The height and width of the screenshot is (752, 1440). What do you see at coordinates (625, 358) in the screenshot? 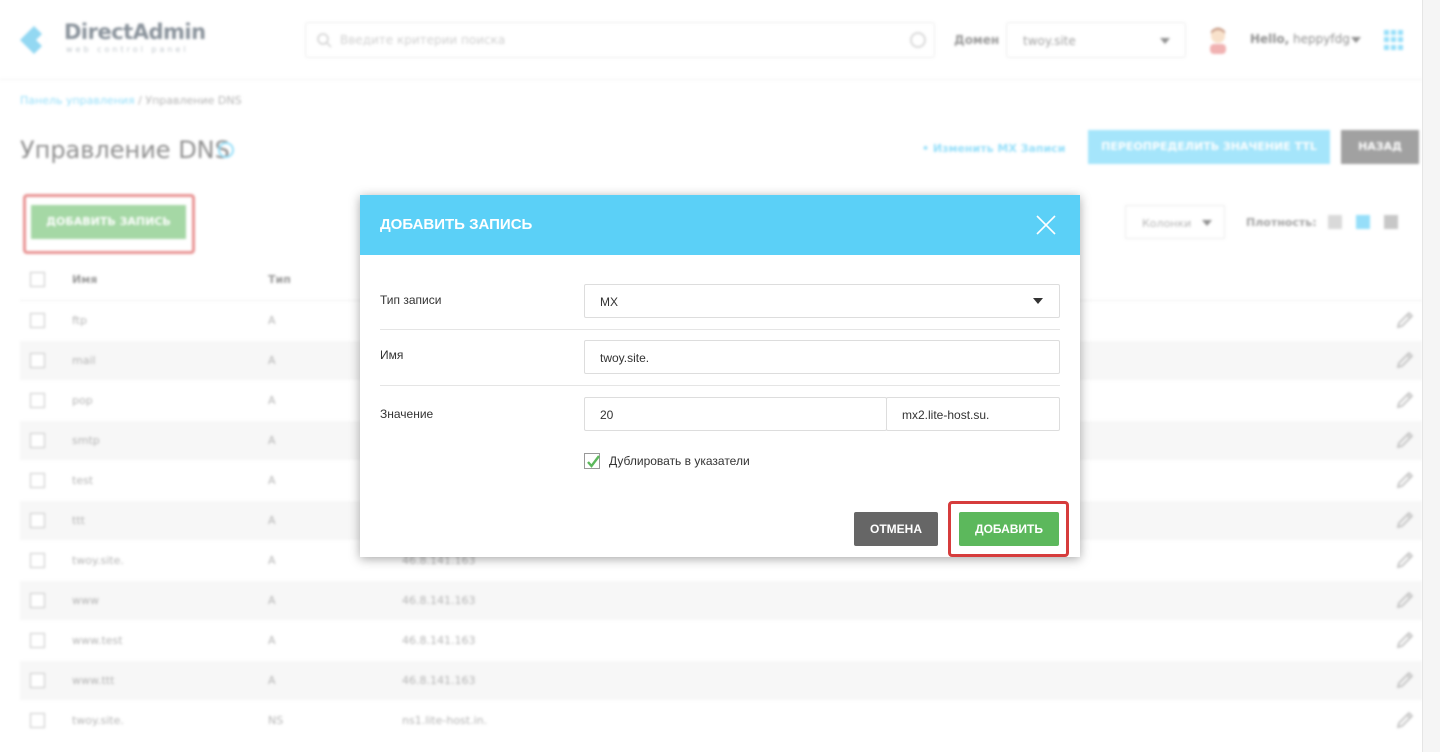
I see `name-input-value: twoy.site.` at bounding box center [625, 358].